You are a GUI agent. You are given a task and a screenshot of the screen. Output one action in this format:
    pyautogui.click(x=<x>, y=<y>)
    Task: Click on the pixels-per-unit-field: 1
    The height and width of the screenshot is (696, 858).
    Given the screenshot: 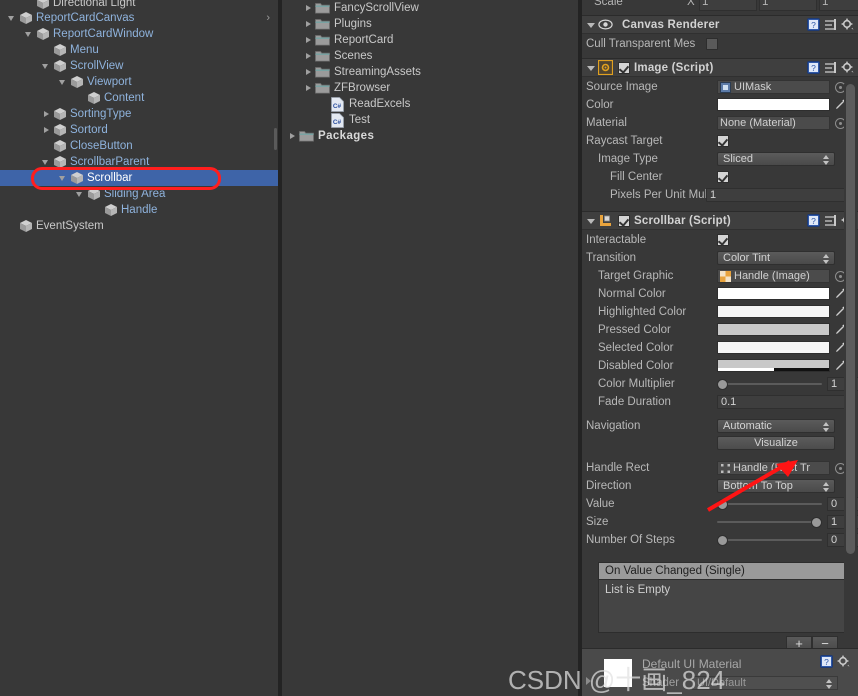 What is the action you would take?
    pyautogui.click(x=777, y=195)
    